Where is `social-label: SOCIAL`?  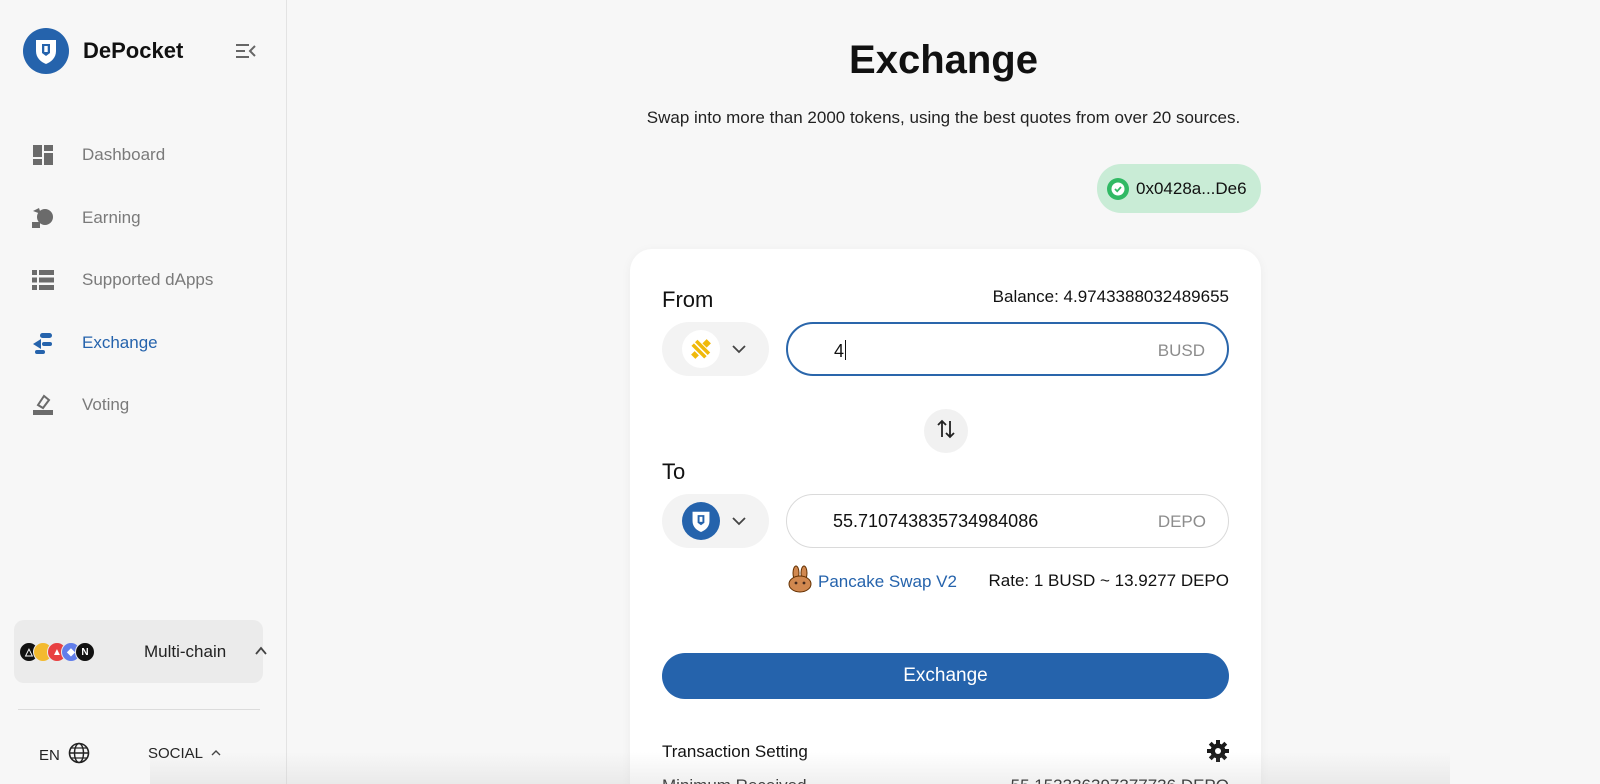
social-label: SOCIAL is located at coordinates (176, 753).